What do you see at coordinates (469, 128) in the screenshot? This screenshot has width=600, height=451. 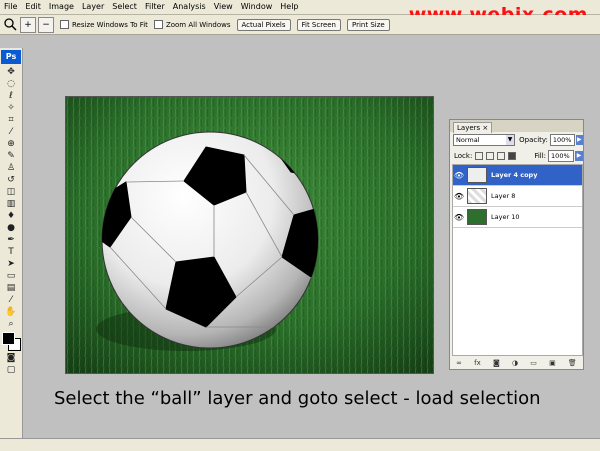 I see `layers-tab-label: Layers` at bounding box center [469, 128].